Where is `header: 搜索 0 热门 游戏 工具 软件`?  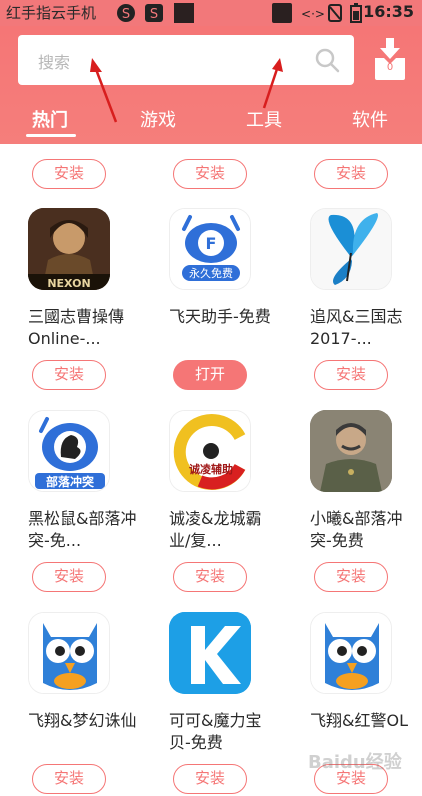
header: 搜索 0 热门 游戏 工具 软件 is located at coordinates (211, 85).